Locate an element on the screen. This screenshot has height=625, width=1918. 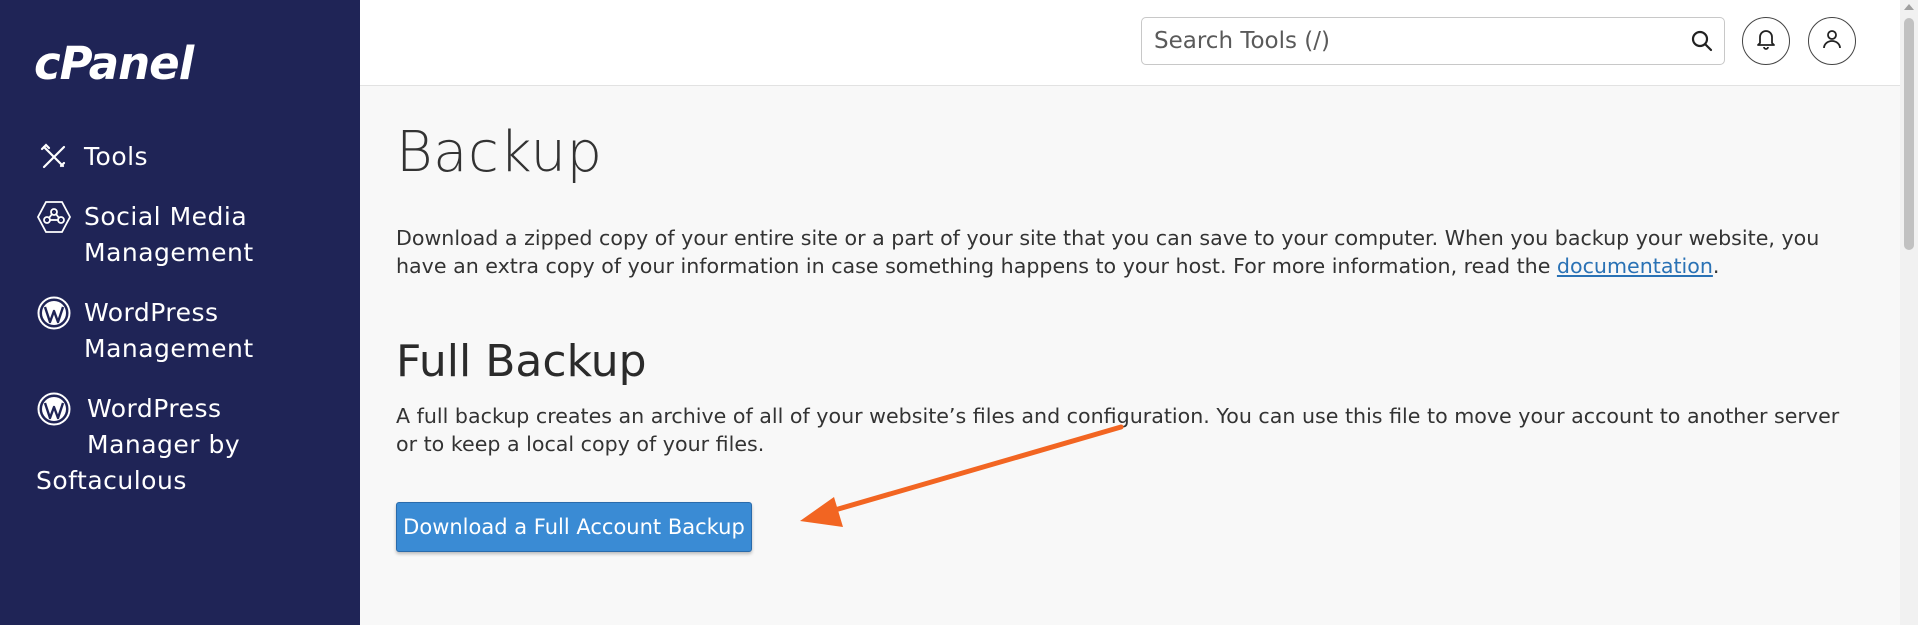
sidebar-item-label-line2: Manager by is located at coordinates (164, 444).